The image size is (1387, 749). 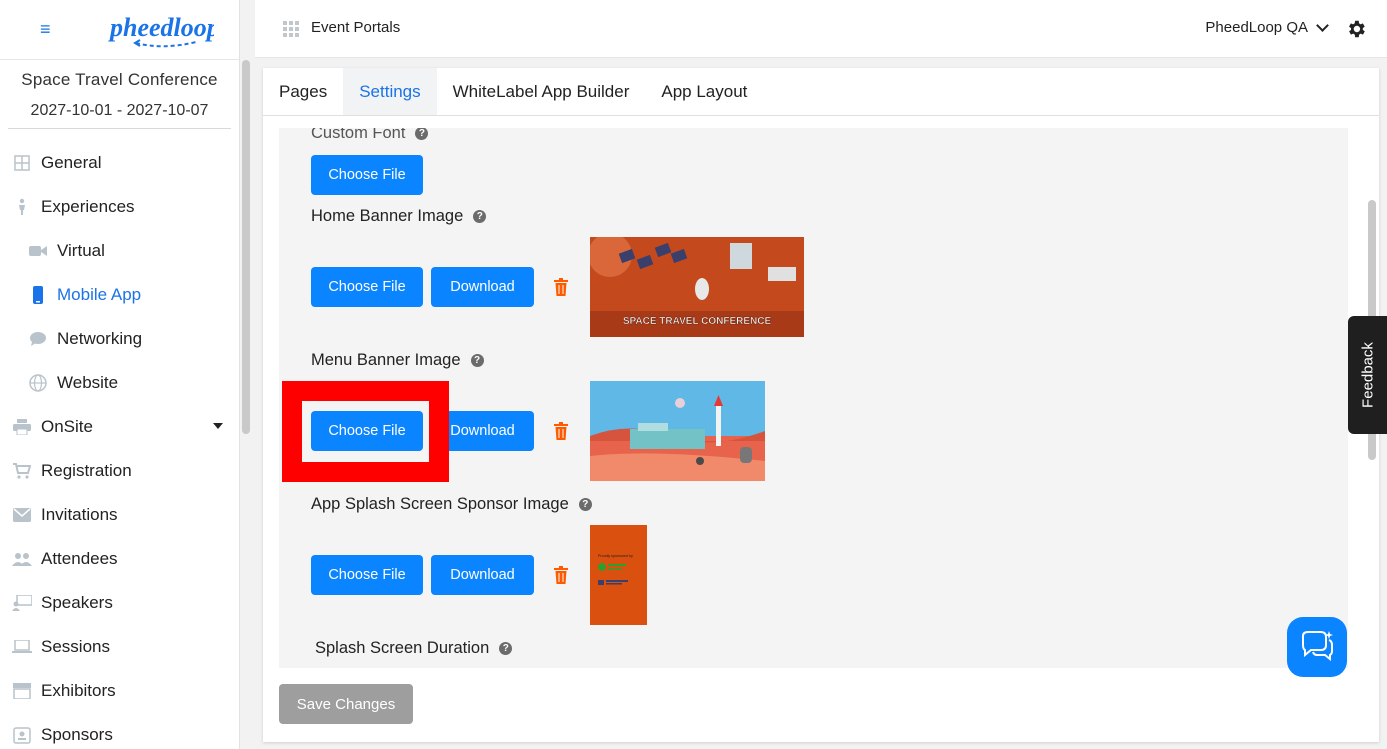 I want to click on event-dates: 2027-10-01 - 2027-10-07, so click(x=119, y=115).